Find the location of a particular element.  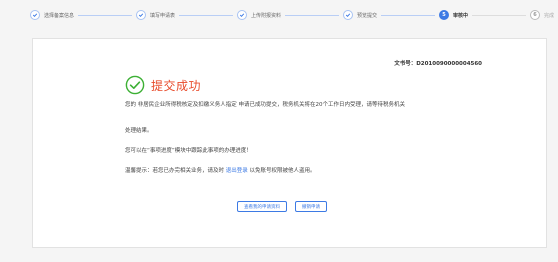

step-preview-submit: 预览提交 is located at coordinates (360, 15).